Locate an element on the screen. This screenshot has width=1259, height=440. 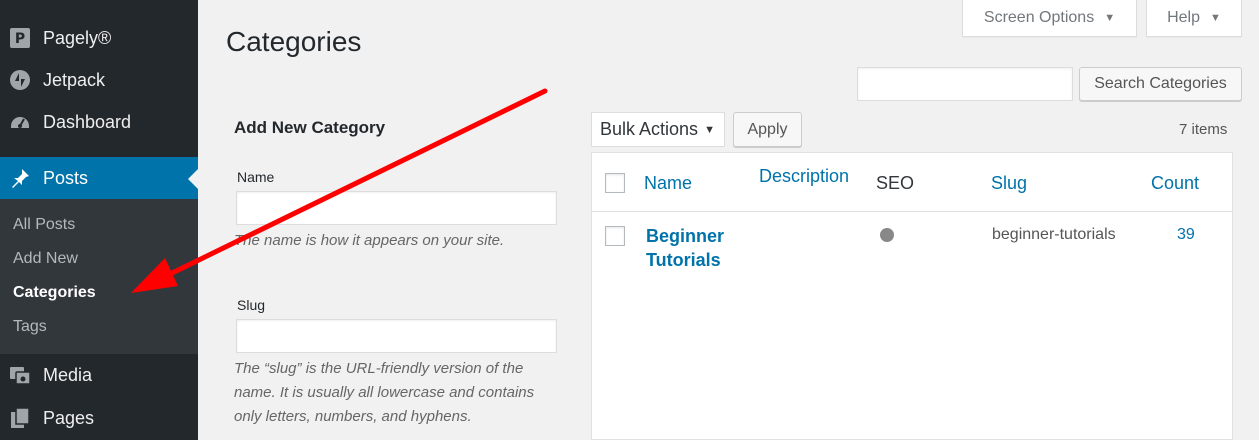
submenu-tags: Tags is located at coordinates (30, 327).